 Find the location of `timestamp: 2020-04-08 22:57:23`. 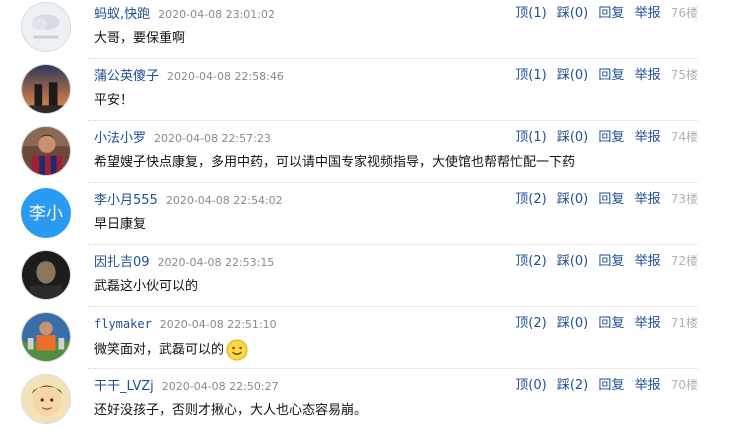

timestamp: 2020-04-08 22:57:23 is located at coordinates (212, 138).